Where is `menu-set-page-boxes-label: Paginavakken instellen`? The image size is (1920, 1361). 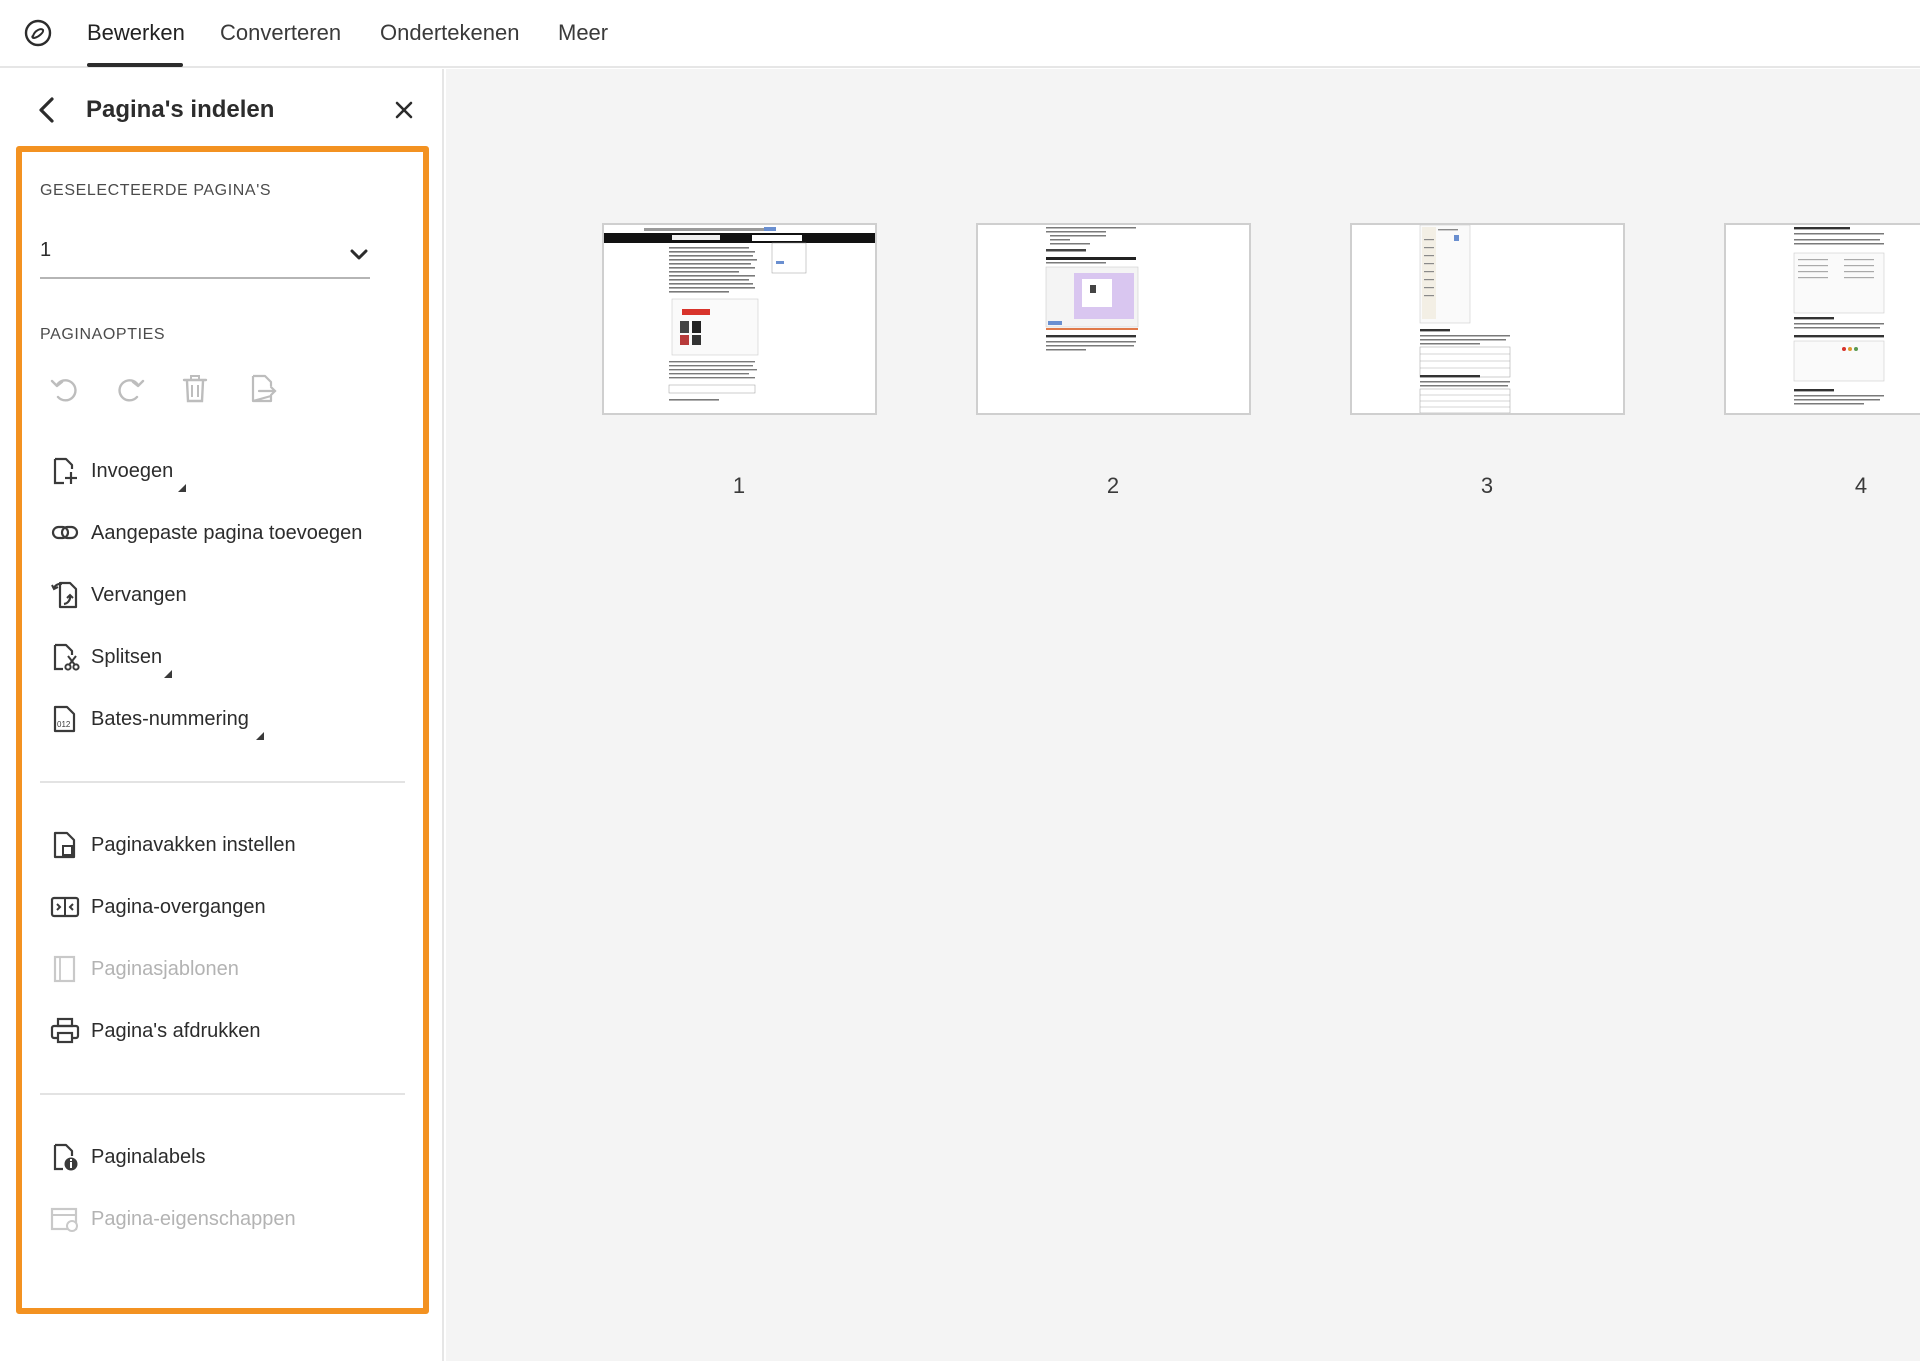
menu-set-page-boxes-label: Paginavakken instellen is located at coordinates (193, 845).